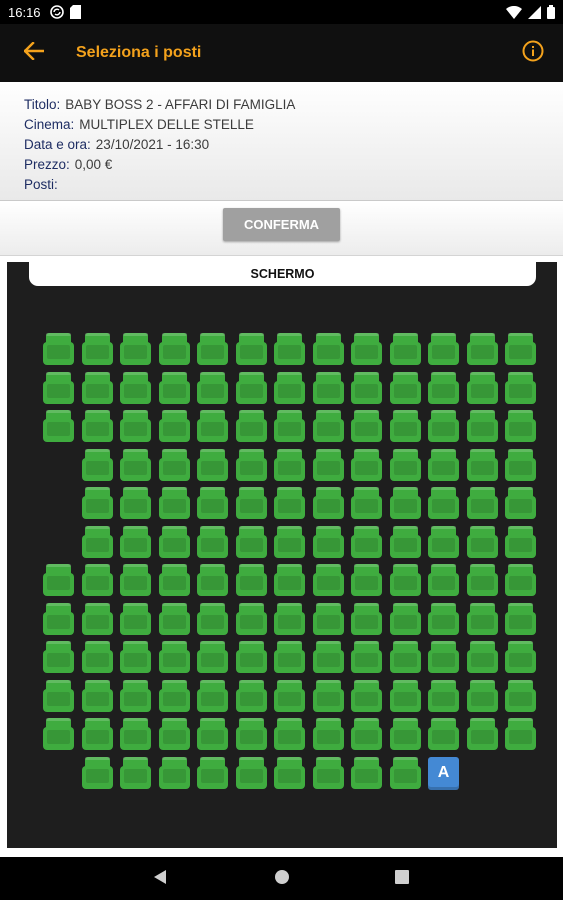 Image resolution: width=563 pixels, height=900 pixels. I want to click on nav-back-button, so click(160, 879).